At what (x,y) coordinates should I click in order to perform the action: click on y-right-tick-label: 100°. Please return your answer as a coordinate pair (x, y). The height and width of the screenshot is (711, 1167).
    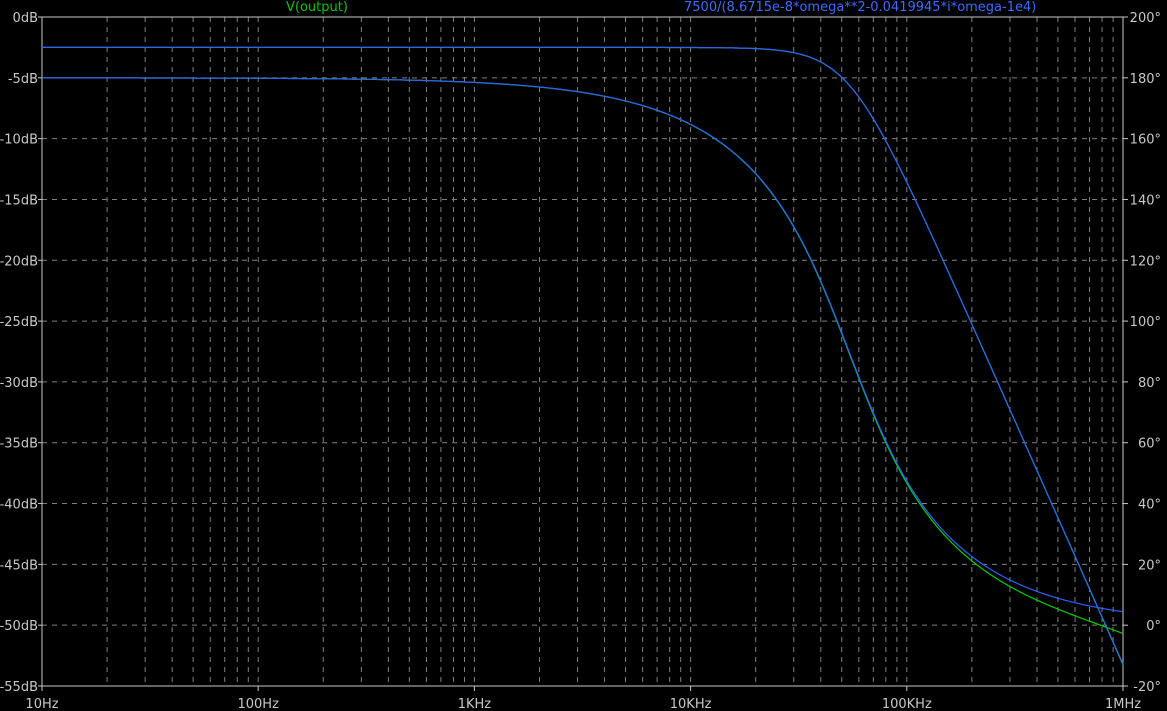
    Looking at the image, I should click on (1145, 322).